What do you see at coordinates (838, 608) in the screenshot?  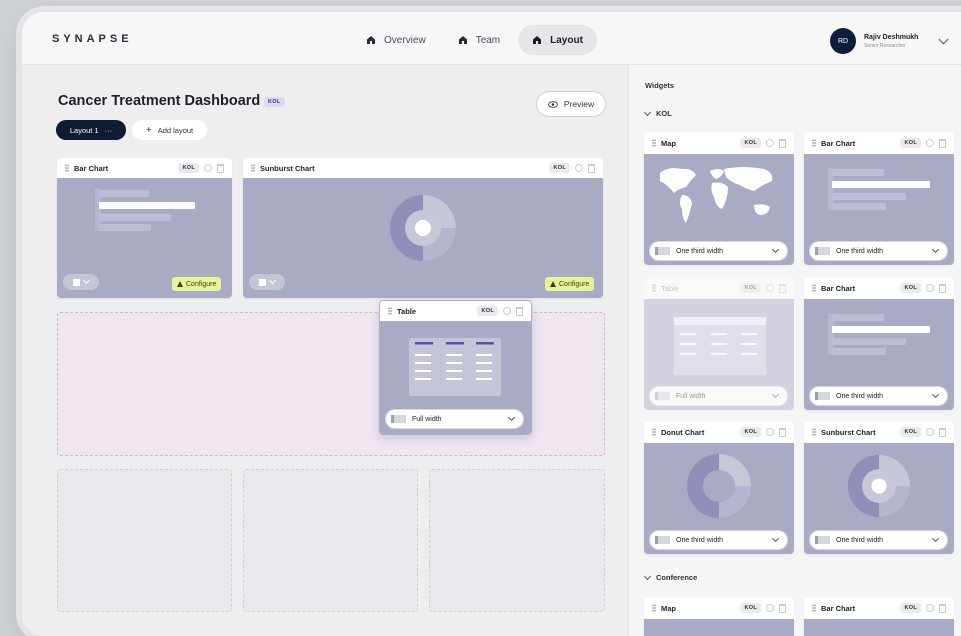 I see `widget-title: Bar Chart` at bounding box center [838, 608].